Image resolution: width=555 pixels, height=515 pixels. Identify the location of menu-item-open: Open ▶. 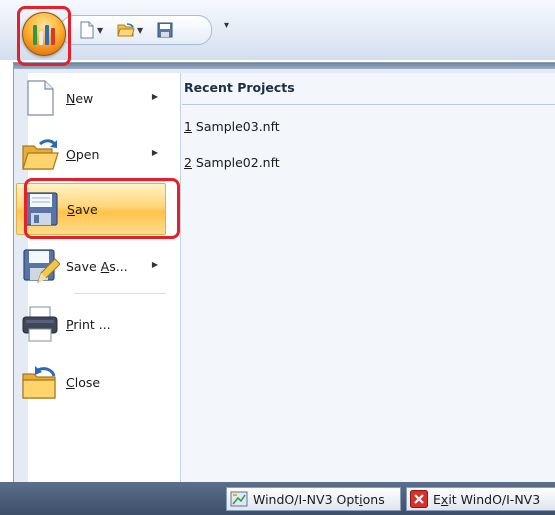
(91, 154).